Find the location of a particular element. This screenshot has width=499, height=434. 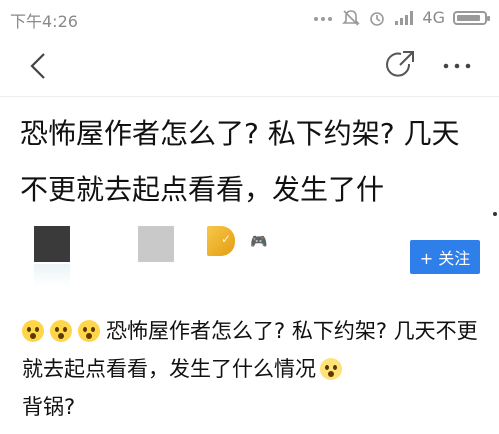

dots-icon is located at coordinates (323, 18).